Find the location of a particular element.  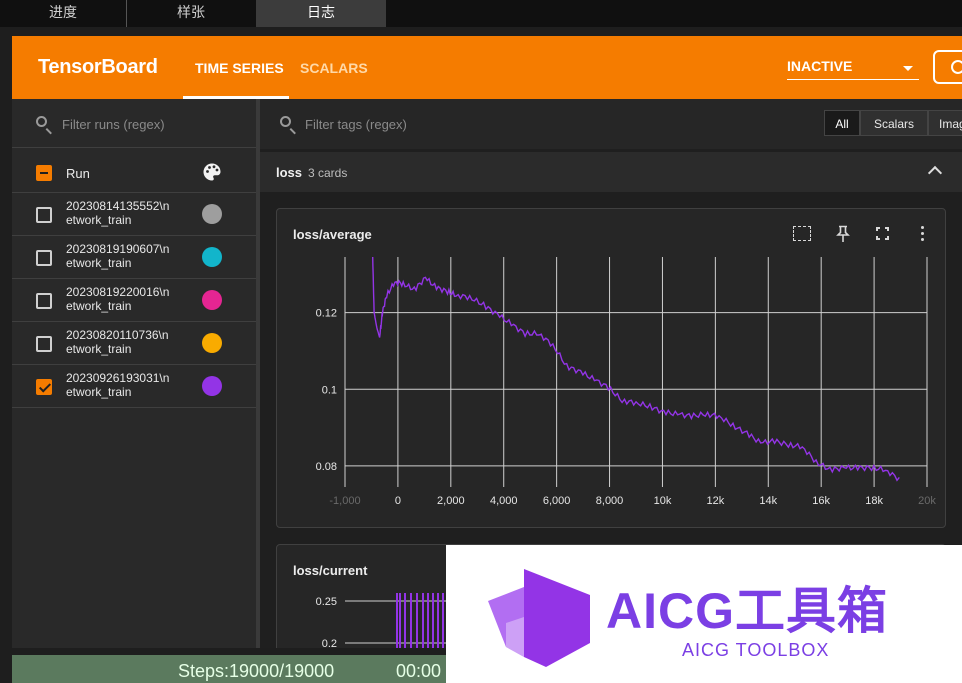

run-row: 20230926193031\n etwork_train is located at coordinates (134, 386).